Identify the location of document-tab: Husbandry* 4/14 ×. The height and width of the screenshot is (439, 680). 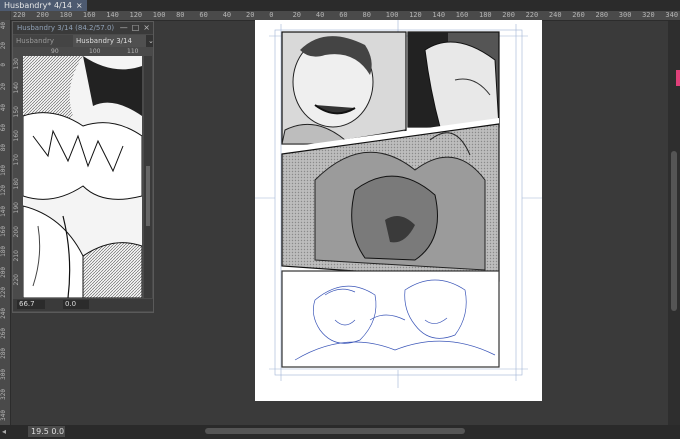
(43, 5).